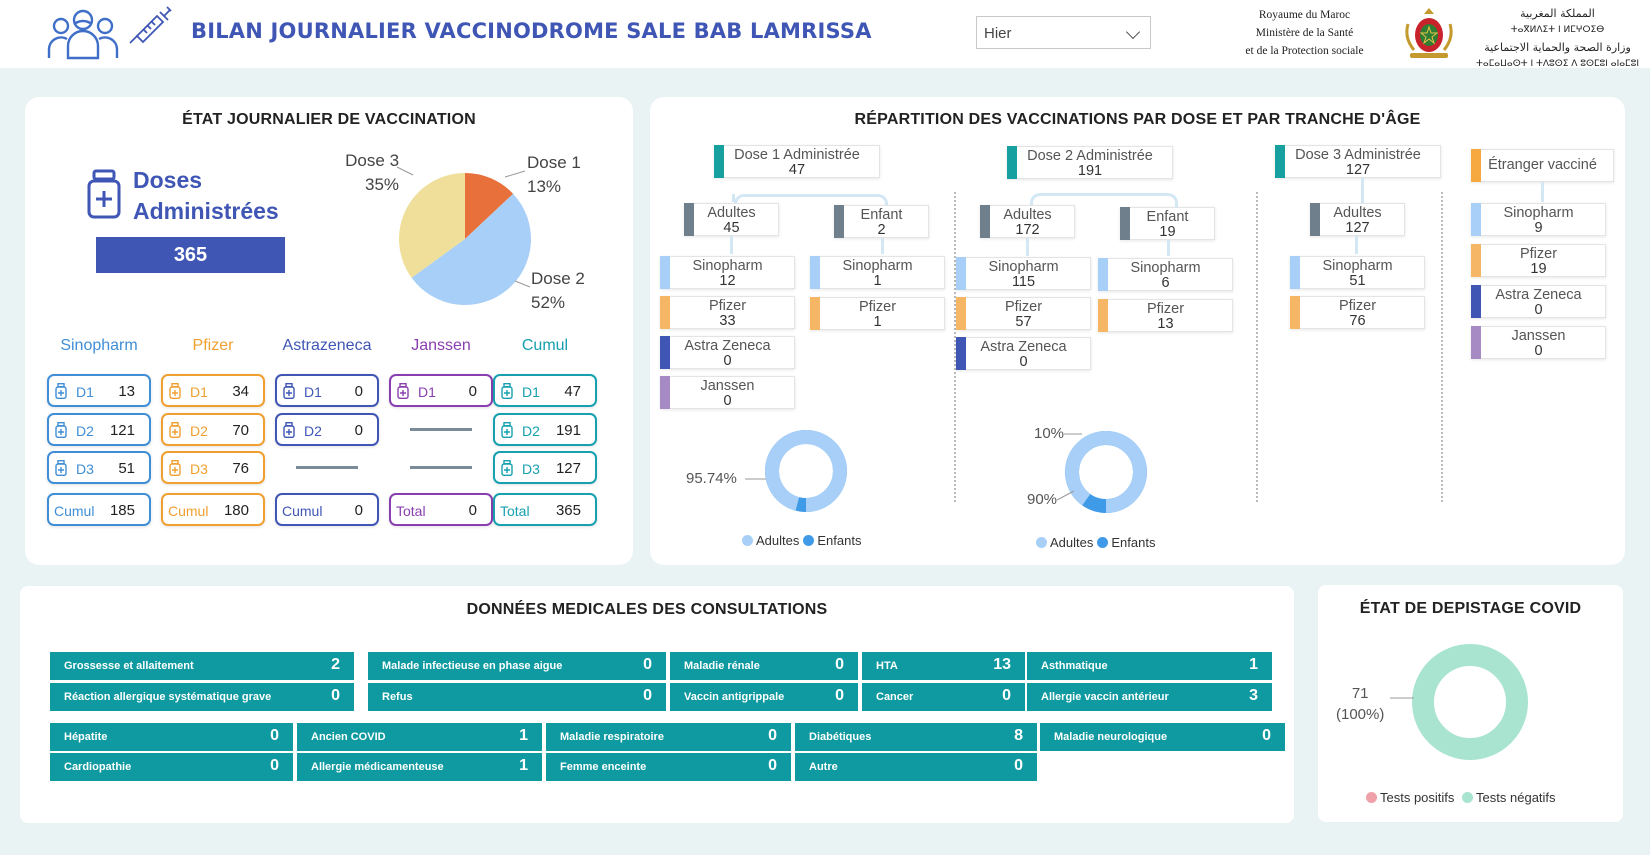 Image resolution: width=1650 pixels, height=855 pixels. I want to click on pill-janssen-total: Total 0, so click(441, 509).